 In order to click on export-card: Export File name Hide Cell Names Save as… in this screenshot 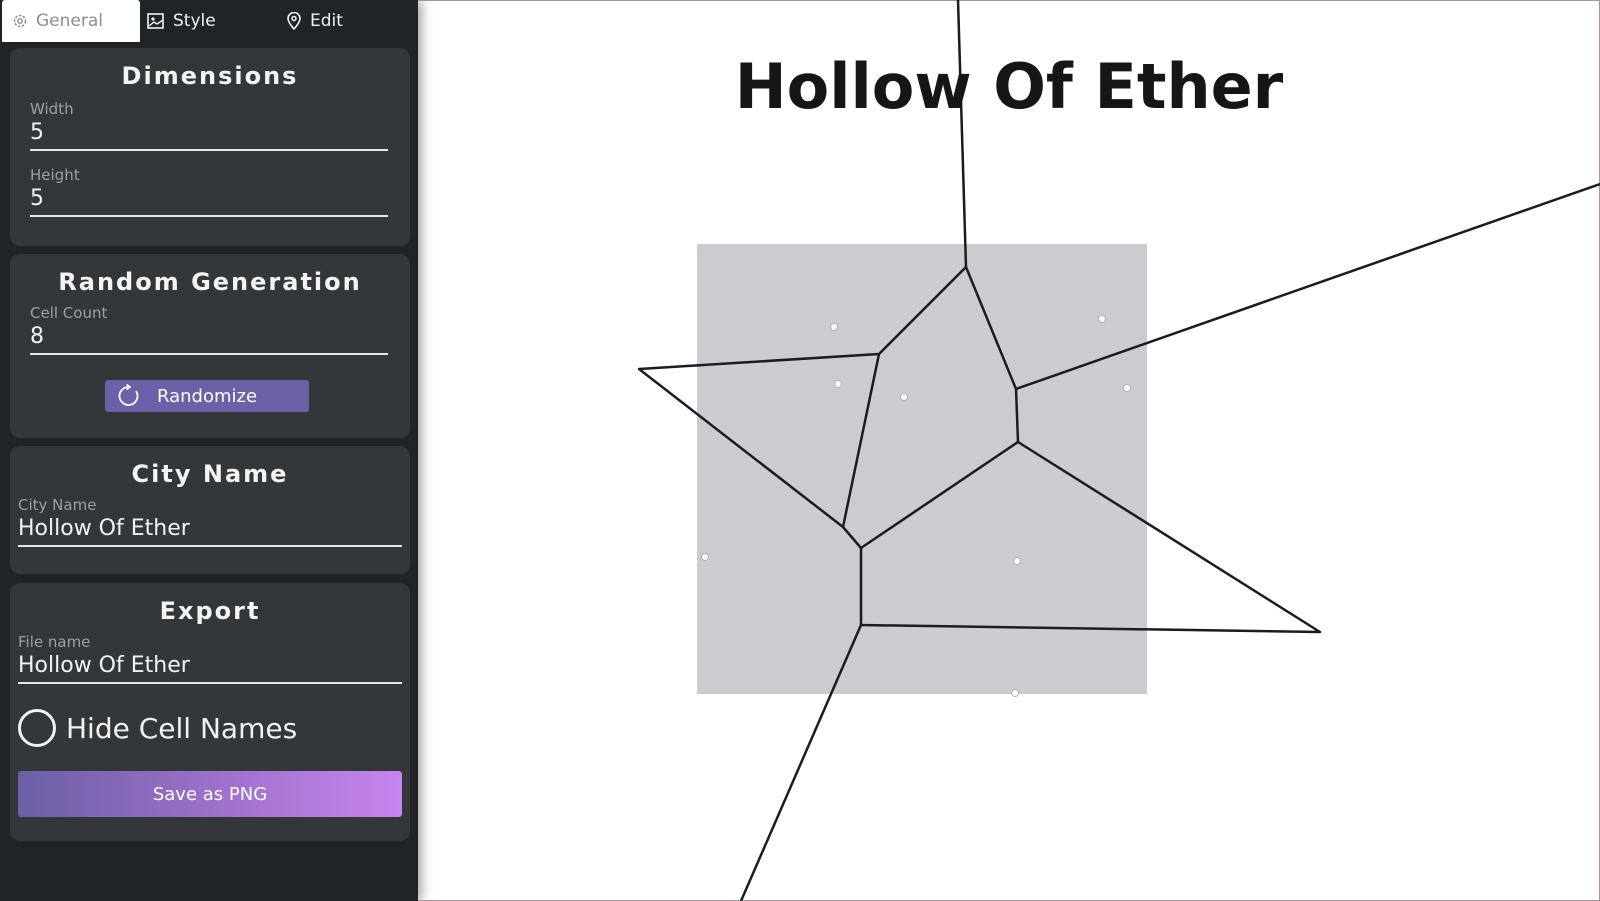, I will do `click(210, 712)`.